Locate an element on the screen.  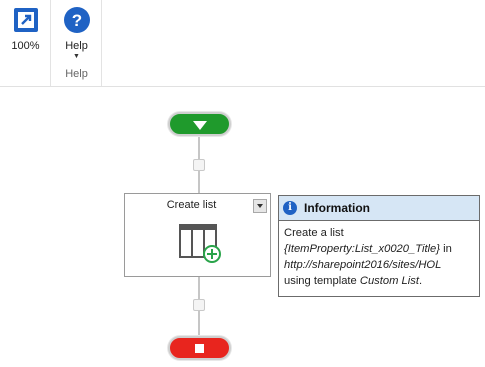
help-button: ? Help ▼ is located at coordinates (76, 36).